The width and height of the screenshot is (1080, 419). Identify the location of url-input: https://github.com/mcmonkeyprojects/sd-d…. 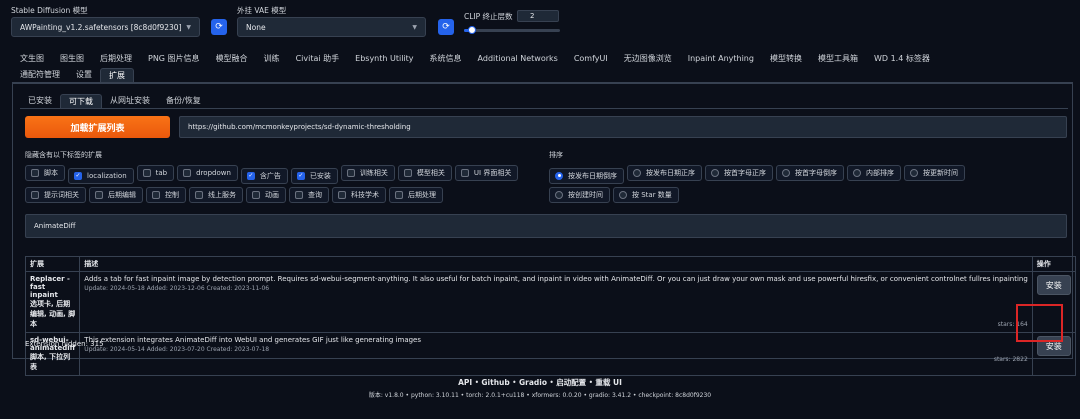
(623, 127).